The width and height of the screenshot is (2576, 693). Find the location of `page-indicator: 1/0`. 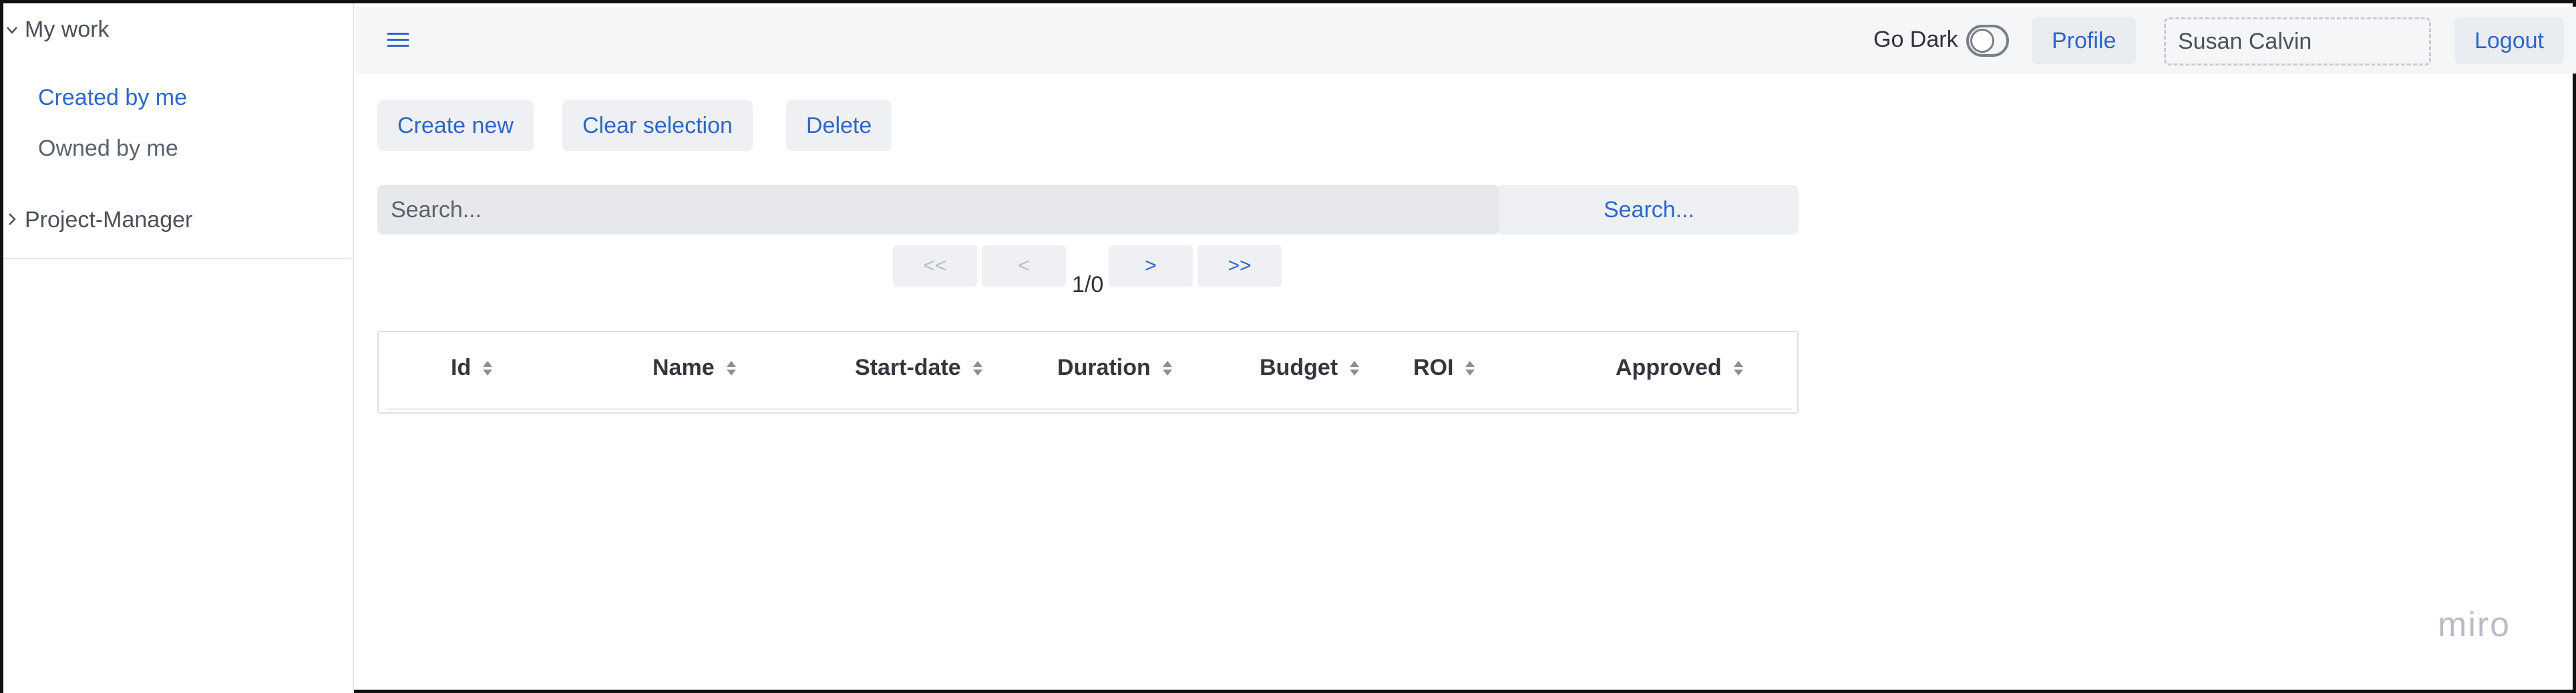

page-indicator: 1/0 is located at coordinates (1088, 284).